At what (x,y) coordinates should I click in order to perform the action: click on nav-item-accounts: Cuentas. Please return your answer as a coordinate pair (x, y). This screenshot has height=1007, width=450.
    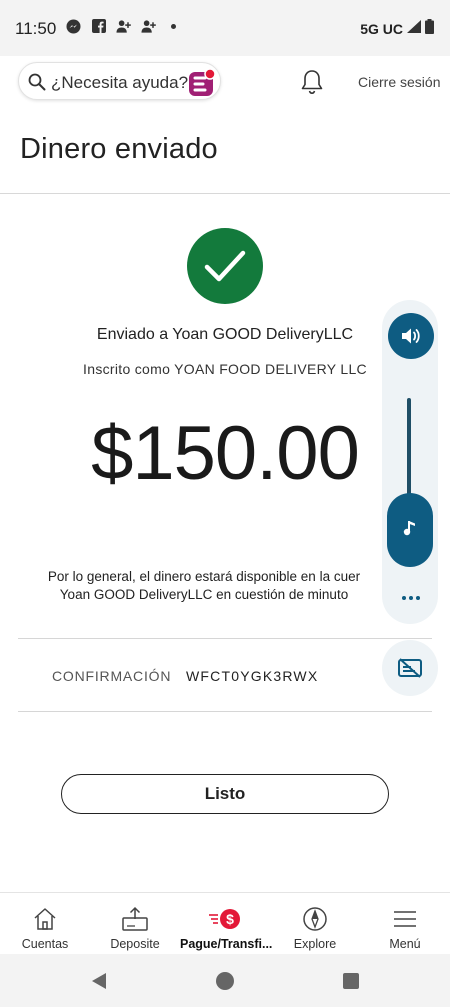
    Looking at the image, I should click on (45, 928).